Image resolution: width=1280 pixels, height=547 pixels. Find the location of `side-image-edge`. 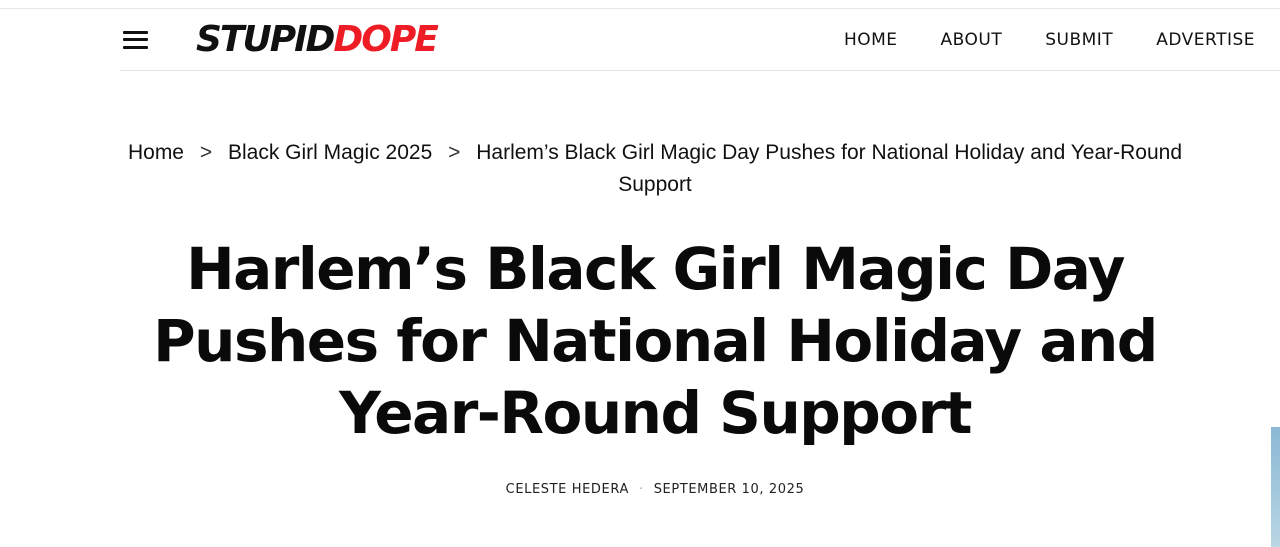

side-image-edge is located at coordinates (1275, 487).